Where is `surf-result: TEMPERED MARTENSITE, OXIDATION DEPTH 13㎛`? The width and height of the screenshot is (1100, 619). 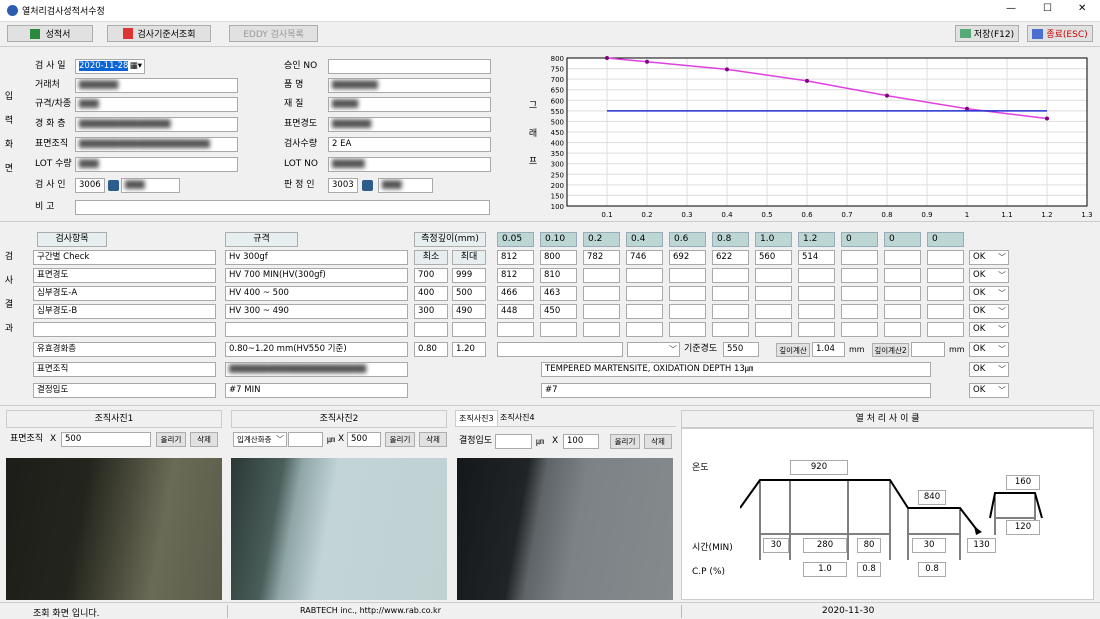 surf-result: TEMPERED MARTENSITE, OXIDATION DEPTH 13㎛ is located at coordinates (736, 369).